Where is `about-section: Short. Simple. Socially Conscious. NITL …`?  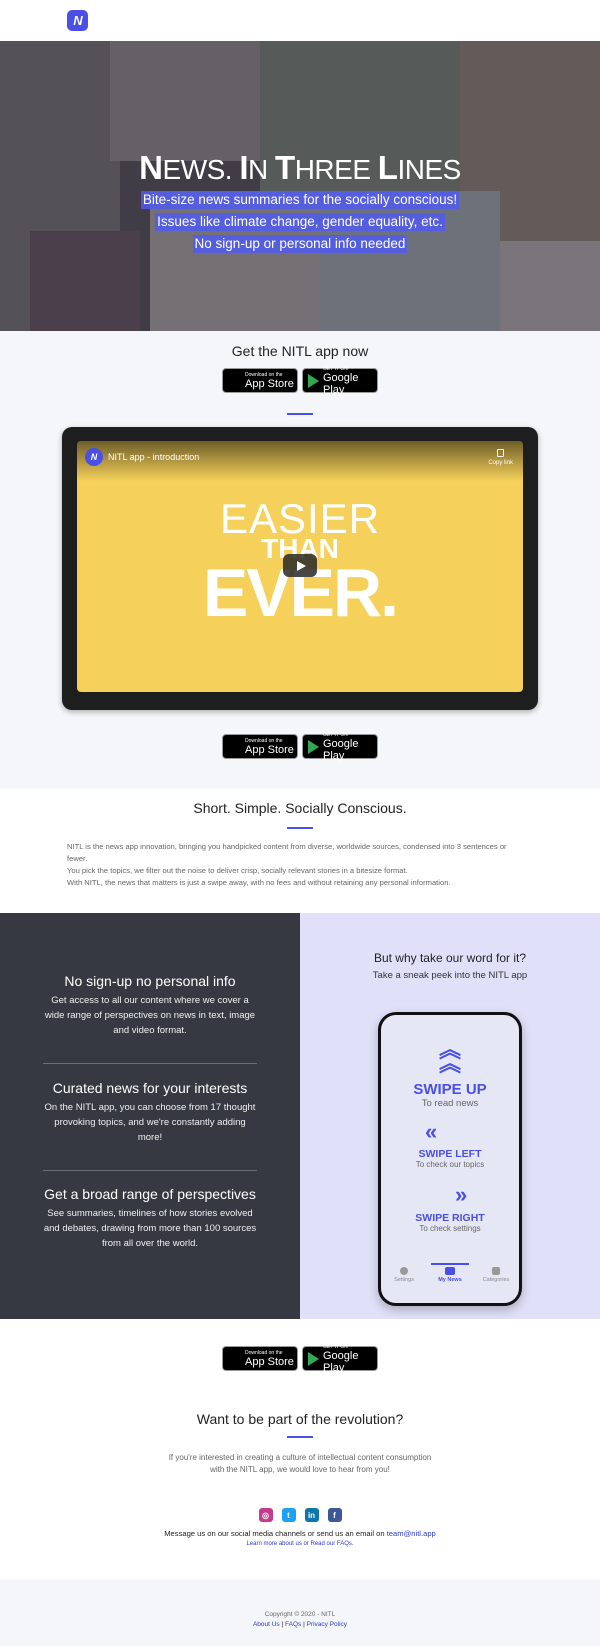 about-section: Short. Simple. Socially Conscious. NITL … is located at coordinates (300, 851).